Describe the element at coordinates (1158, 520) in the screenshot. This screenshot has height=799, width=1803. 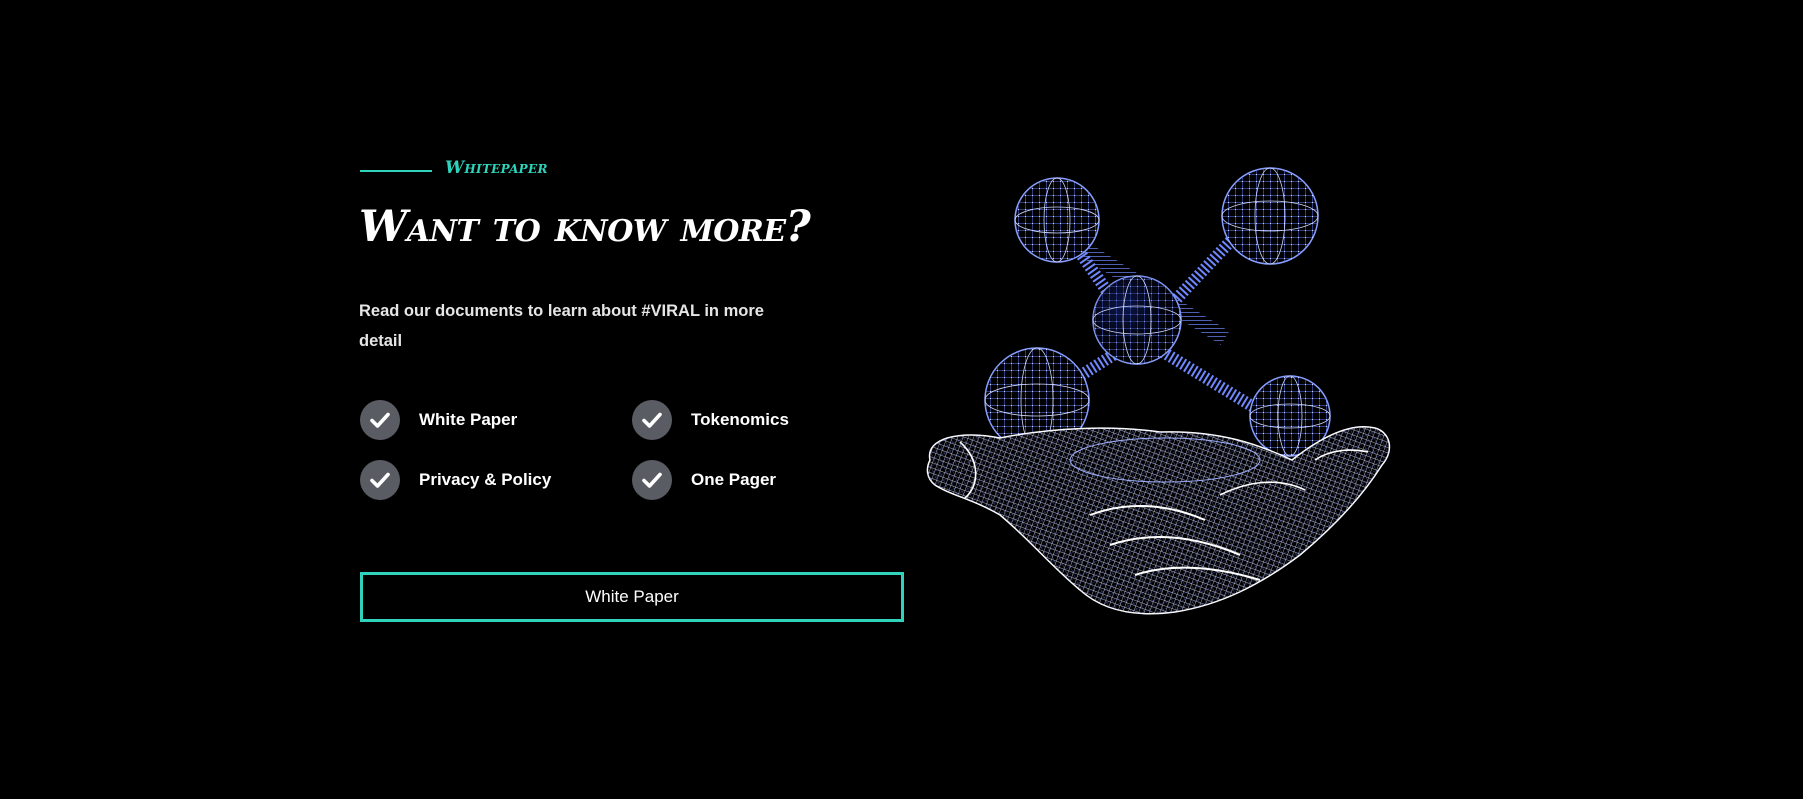
I see `wireframe-hand` at that location.